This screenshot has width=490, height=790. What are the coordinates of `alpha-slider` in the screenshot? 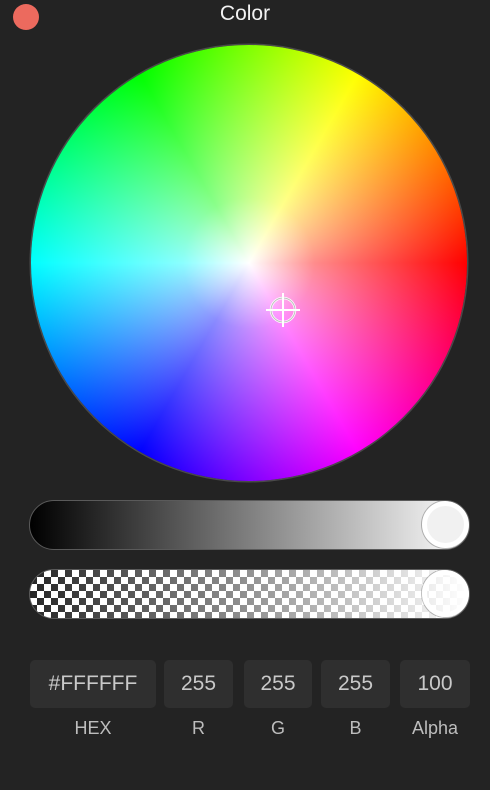 It's located at (249, 594).